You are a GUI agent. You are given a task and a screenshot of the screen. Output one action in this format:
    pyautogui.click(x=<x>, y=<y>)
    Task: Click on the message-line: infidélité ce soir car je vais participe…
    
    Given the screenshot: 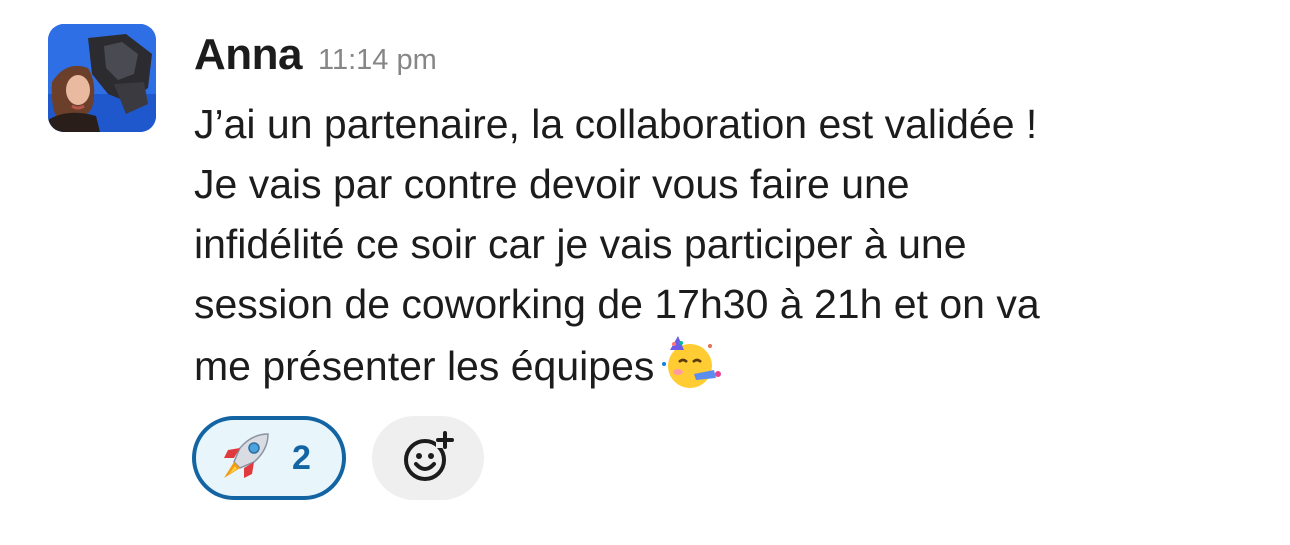 What is the action you would take?
    pyautogui.click(x=580, y=244)
    